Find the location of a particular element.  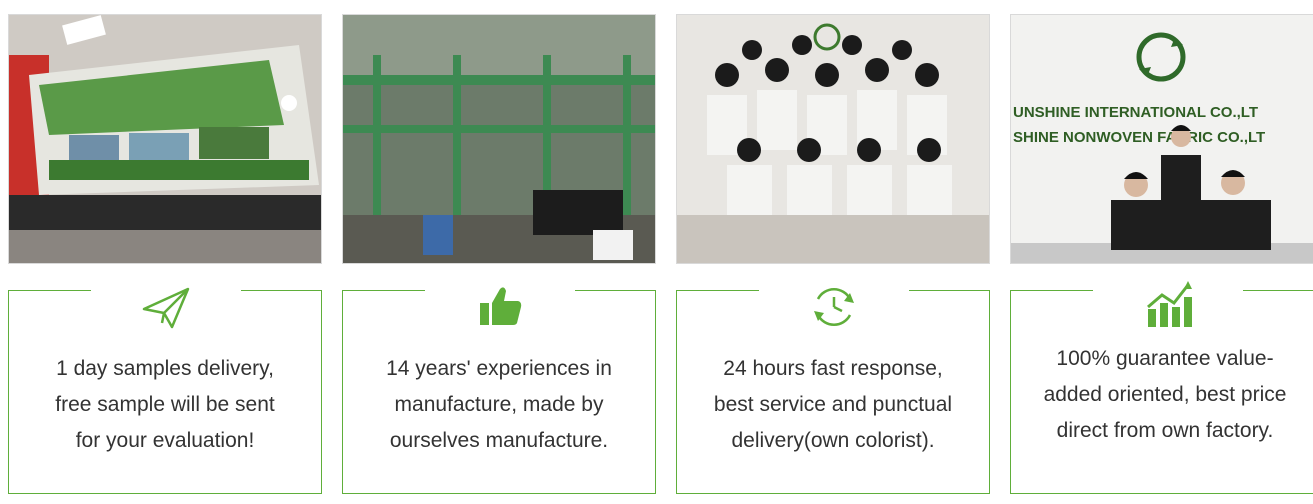

samples-photo is located at coordinates (165, 139).